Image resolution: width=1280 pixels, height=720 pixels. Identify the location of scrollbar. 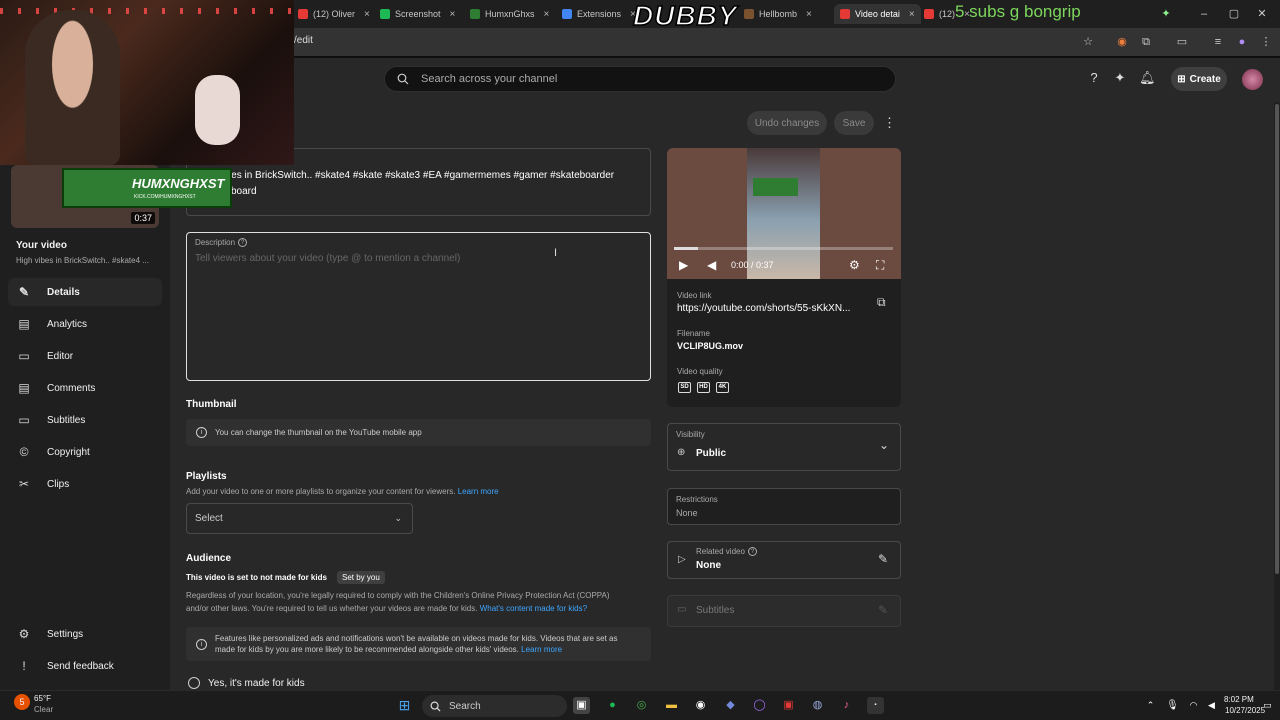
(1277, 396).